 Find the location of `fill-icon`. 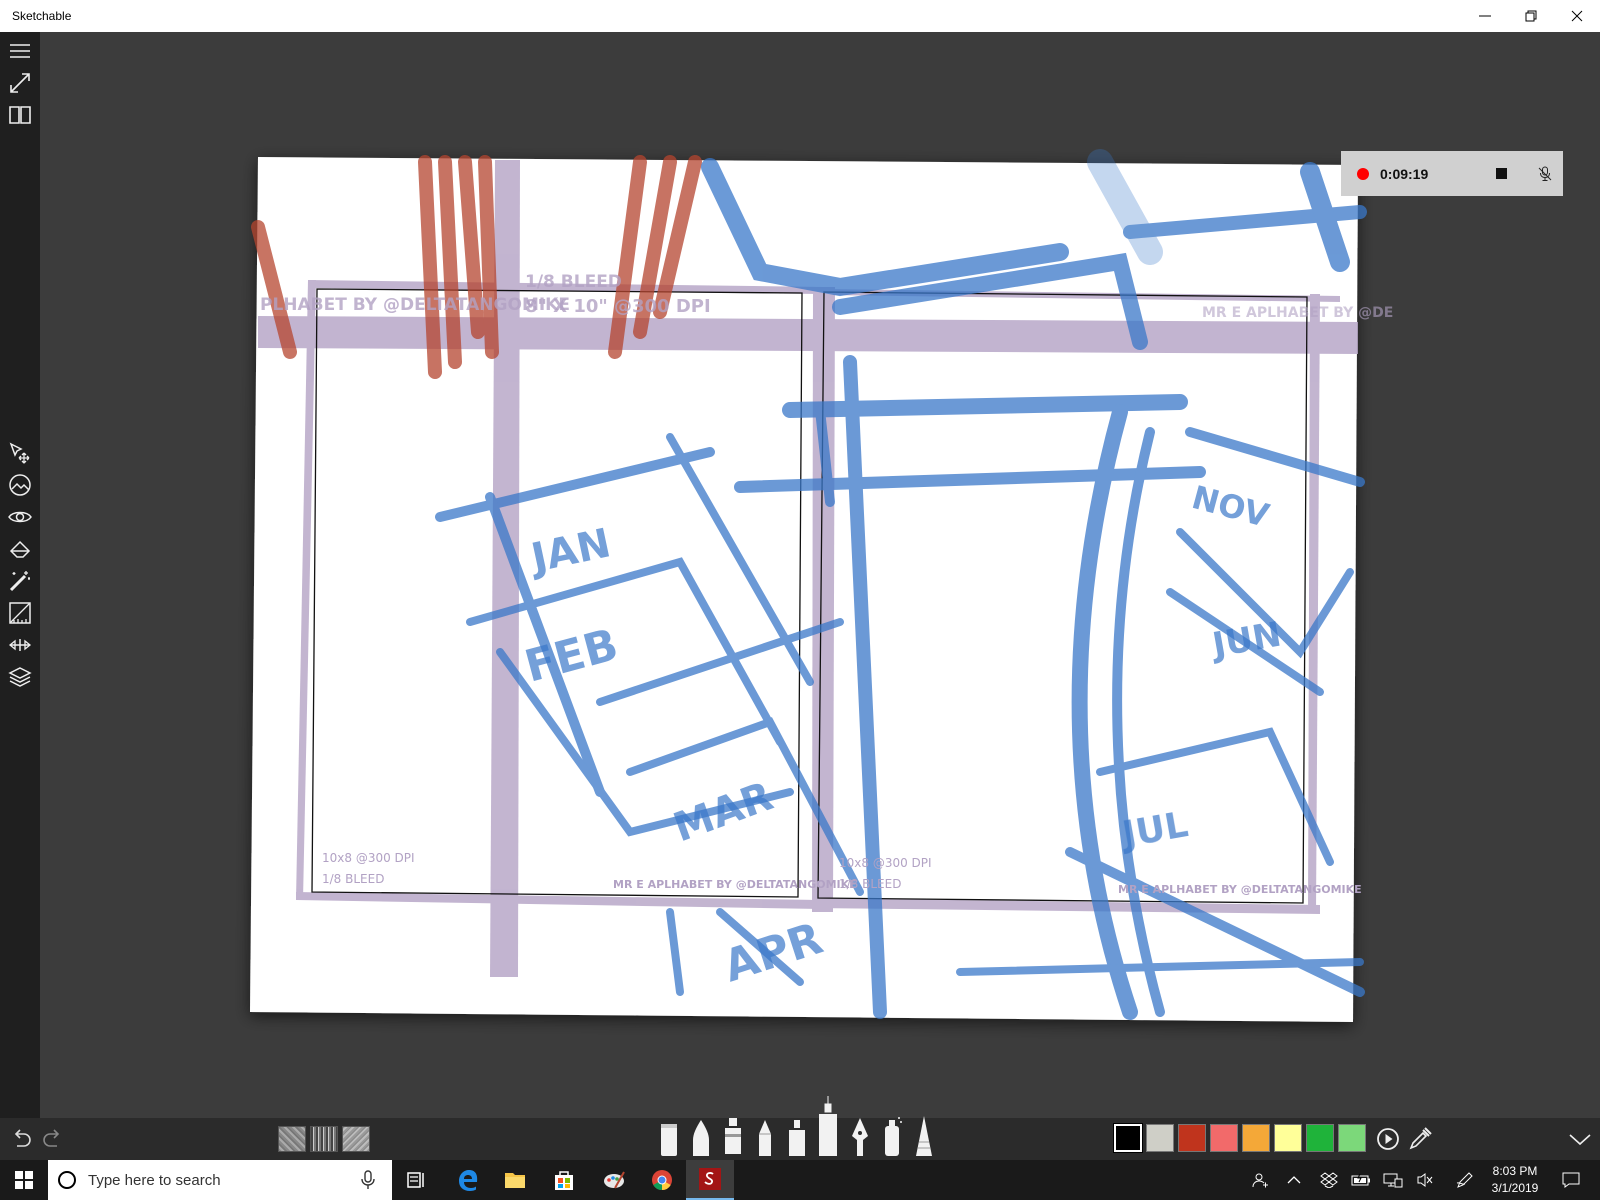

fill-icon is located at coordinates (20, 549).